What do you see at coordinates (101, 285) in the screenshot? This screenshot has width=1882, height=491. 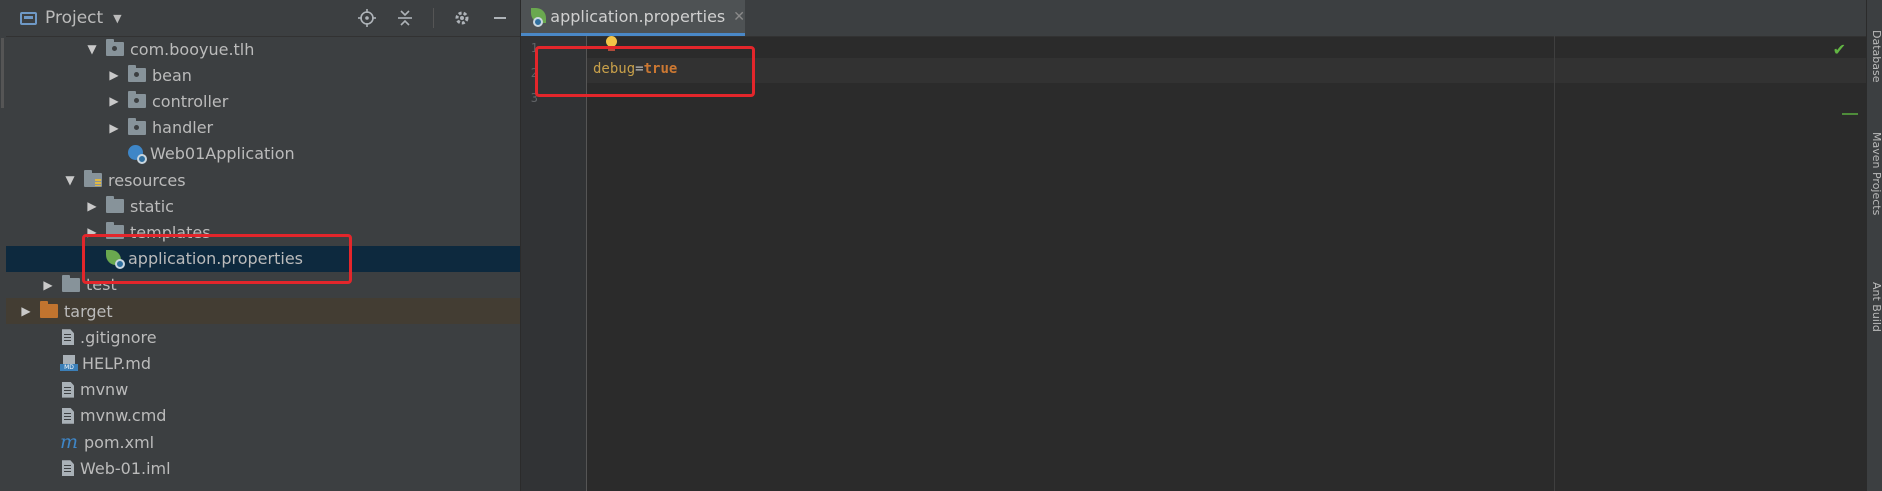 I see `tree-item-label: test` at bounding box center [101, 285].